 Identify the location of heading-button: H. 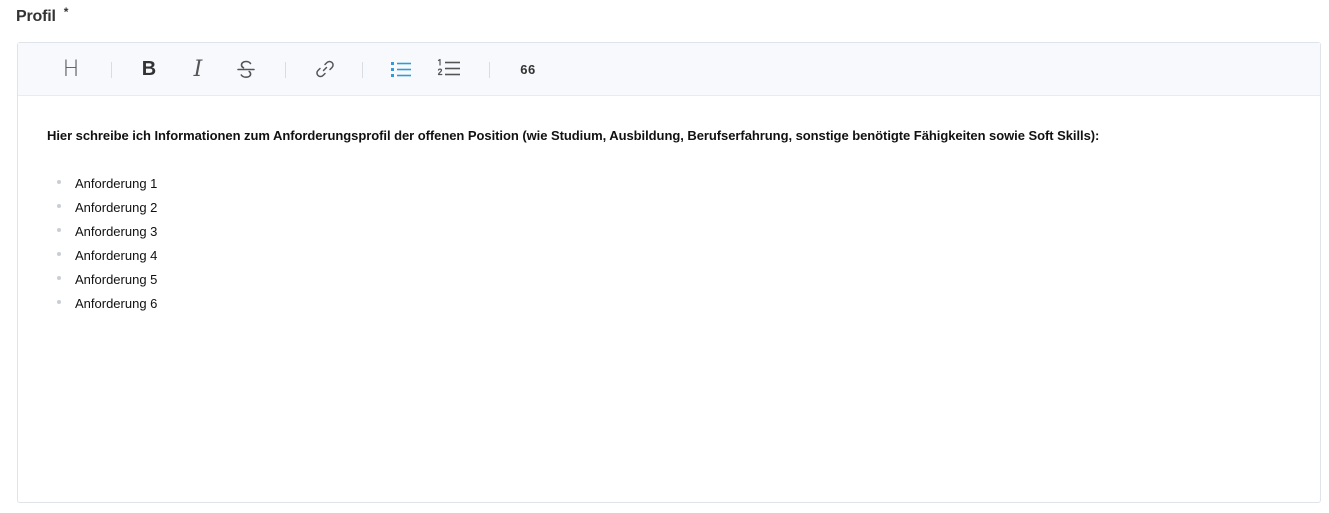
(71, 69).